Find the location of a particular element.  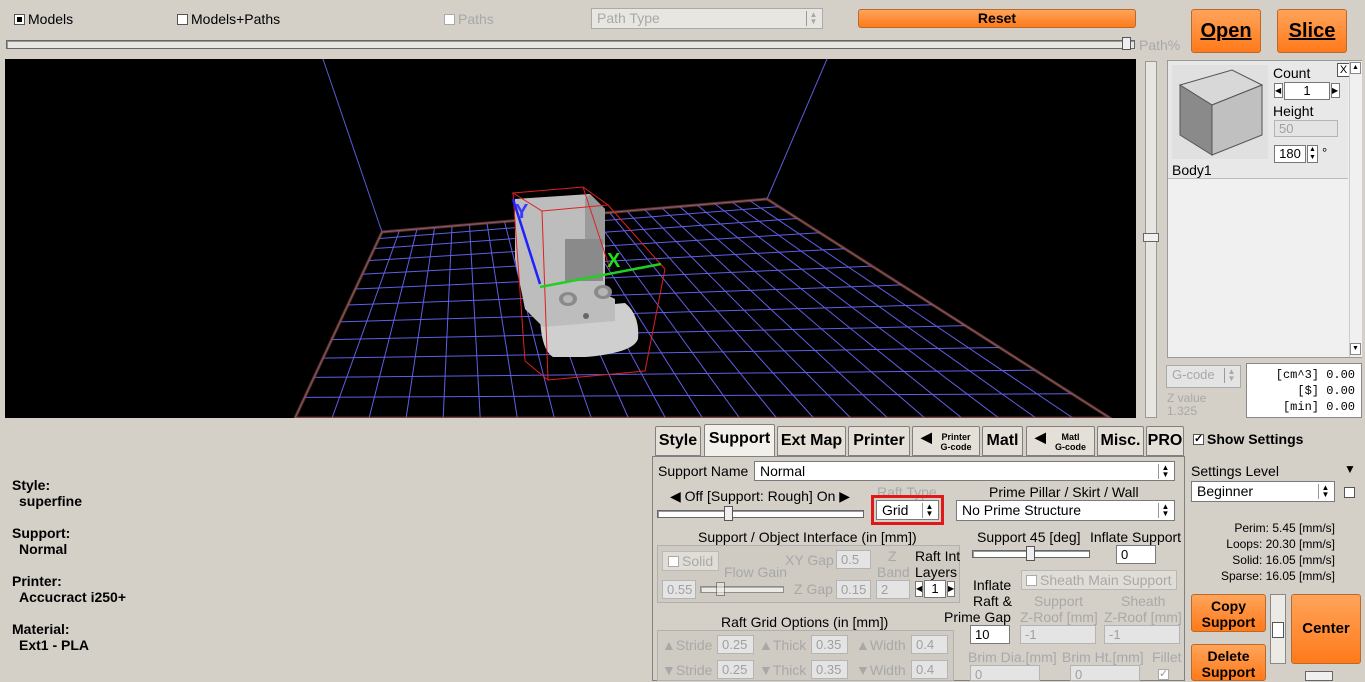

sheath-main-label: Sheath Main Support is located at coordinates (1106, 580).